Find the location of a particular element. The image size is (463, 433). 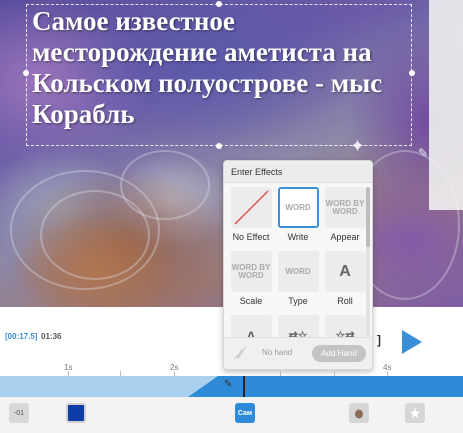

effect-roll: A Roll is located at coordinates (345, 280).